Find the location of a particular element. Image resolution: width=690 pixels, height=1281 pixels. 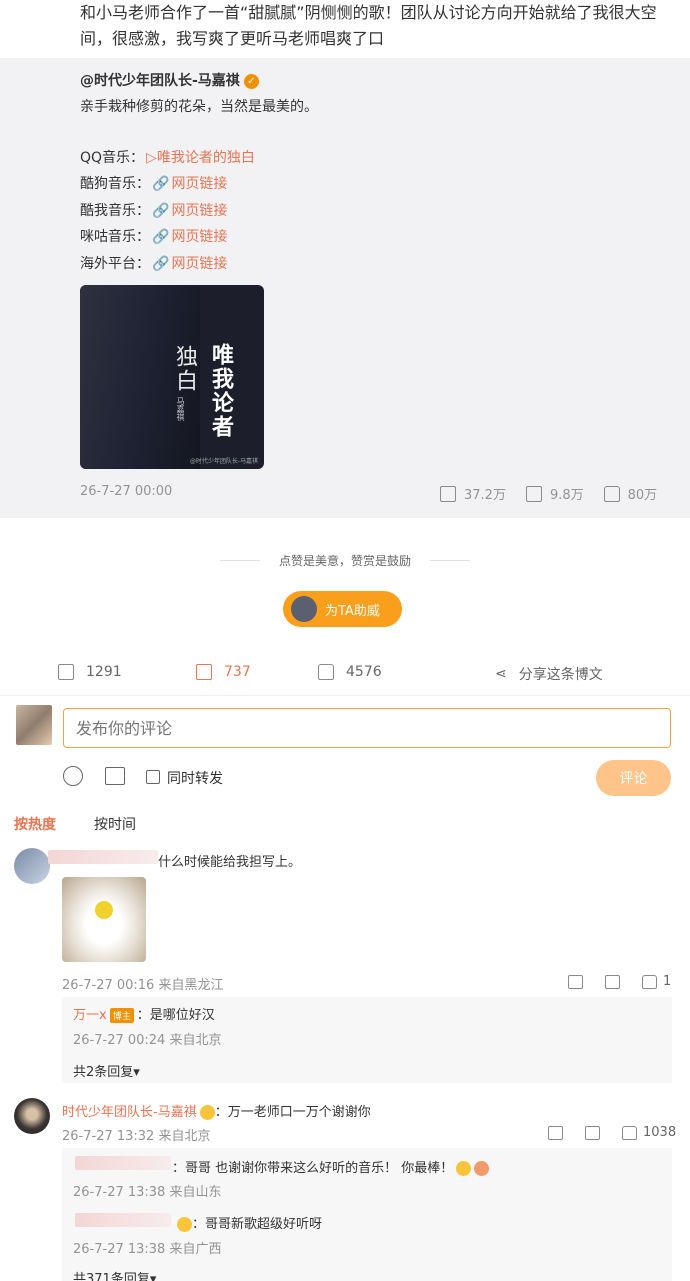

qq-music-link: ▷唯我论者的独白 is located at coordinates (200, 158).